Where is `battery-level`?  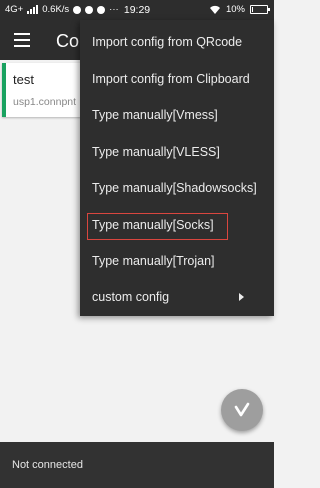
battery-level is located at coordinates (252, 9).